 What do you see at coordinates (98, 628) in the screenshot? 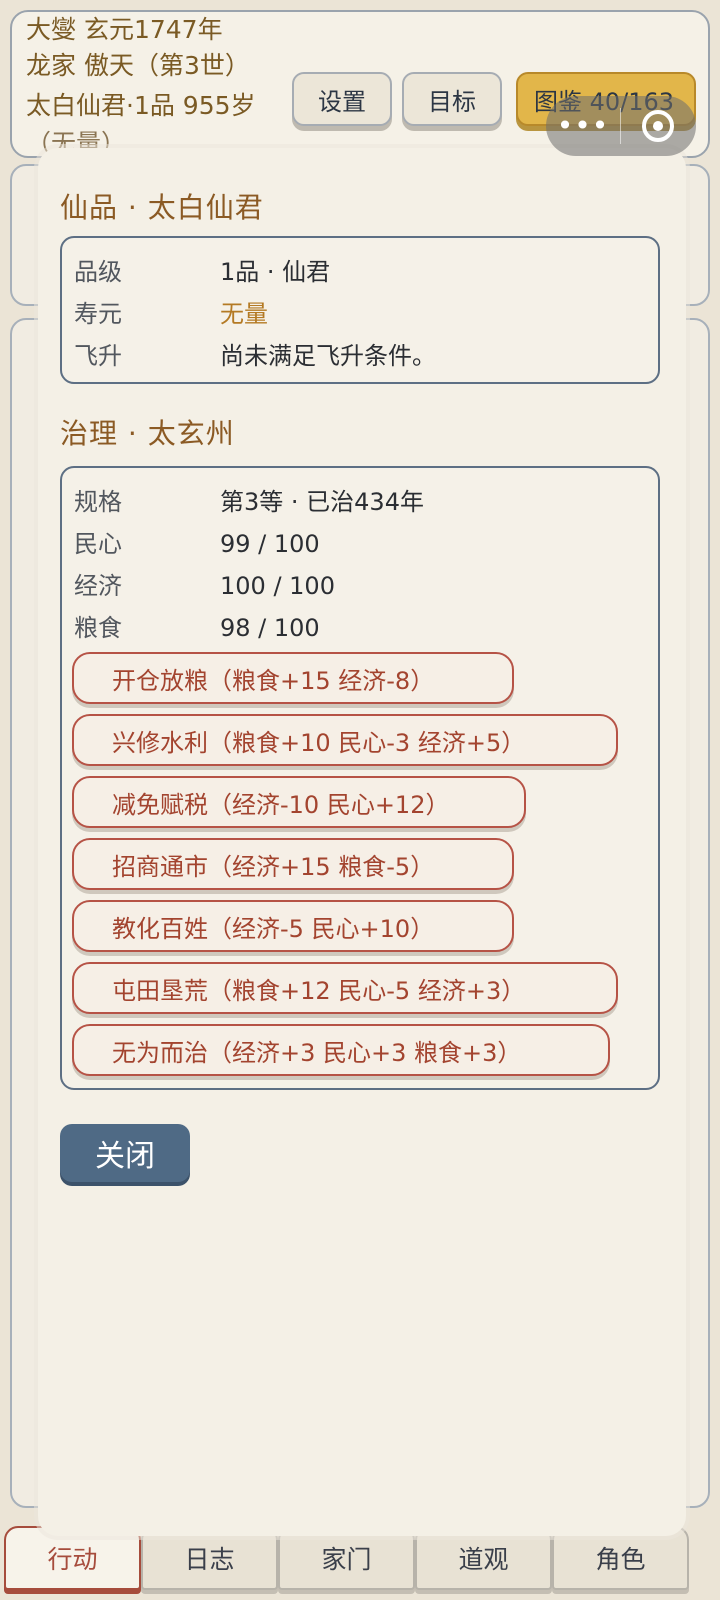
I see `row-label: 粮食` at bounding box center [98, 628].